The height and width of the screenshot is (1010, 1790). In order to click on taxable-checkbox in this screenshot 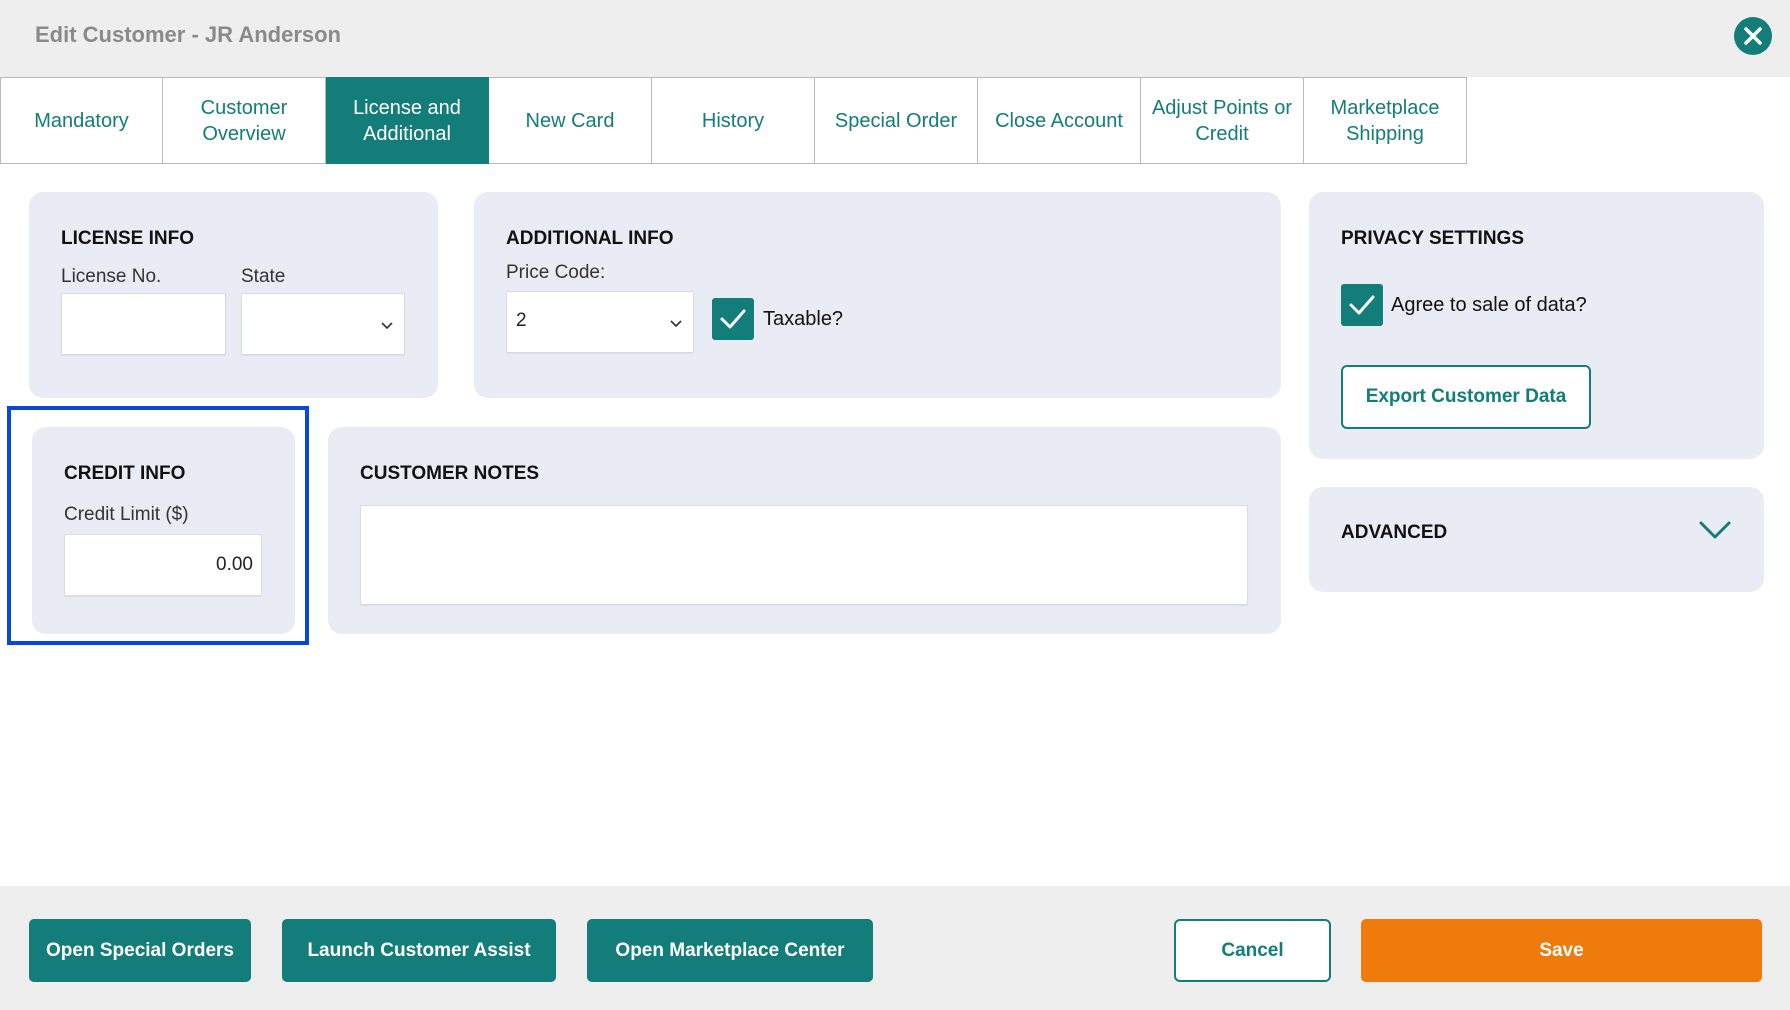, I will do `click(733, 319)`.